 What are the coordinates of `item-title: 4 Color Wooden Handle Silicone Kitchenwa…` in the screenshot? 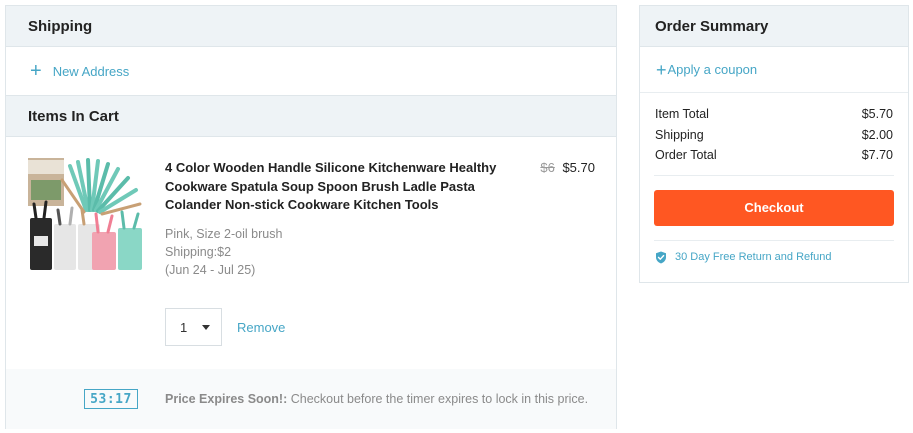 It's located at (335, 187).